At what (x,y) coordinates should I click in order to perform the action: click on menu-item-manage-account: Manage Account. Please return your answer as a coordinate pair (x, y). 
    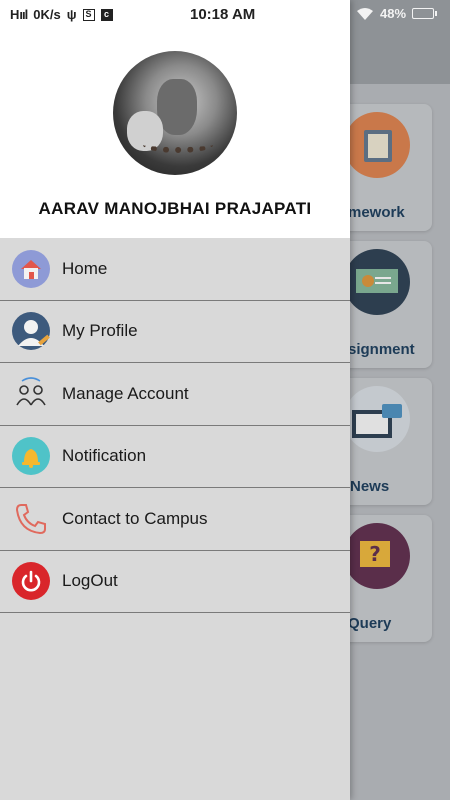
    Looking at the image, I should click on (175, 394).